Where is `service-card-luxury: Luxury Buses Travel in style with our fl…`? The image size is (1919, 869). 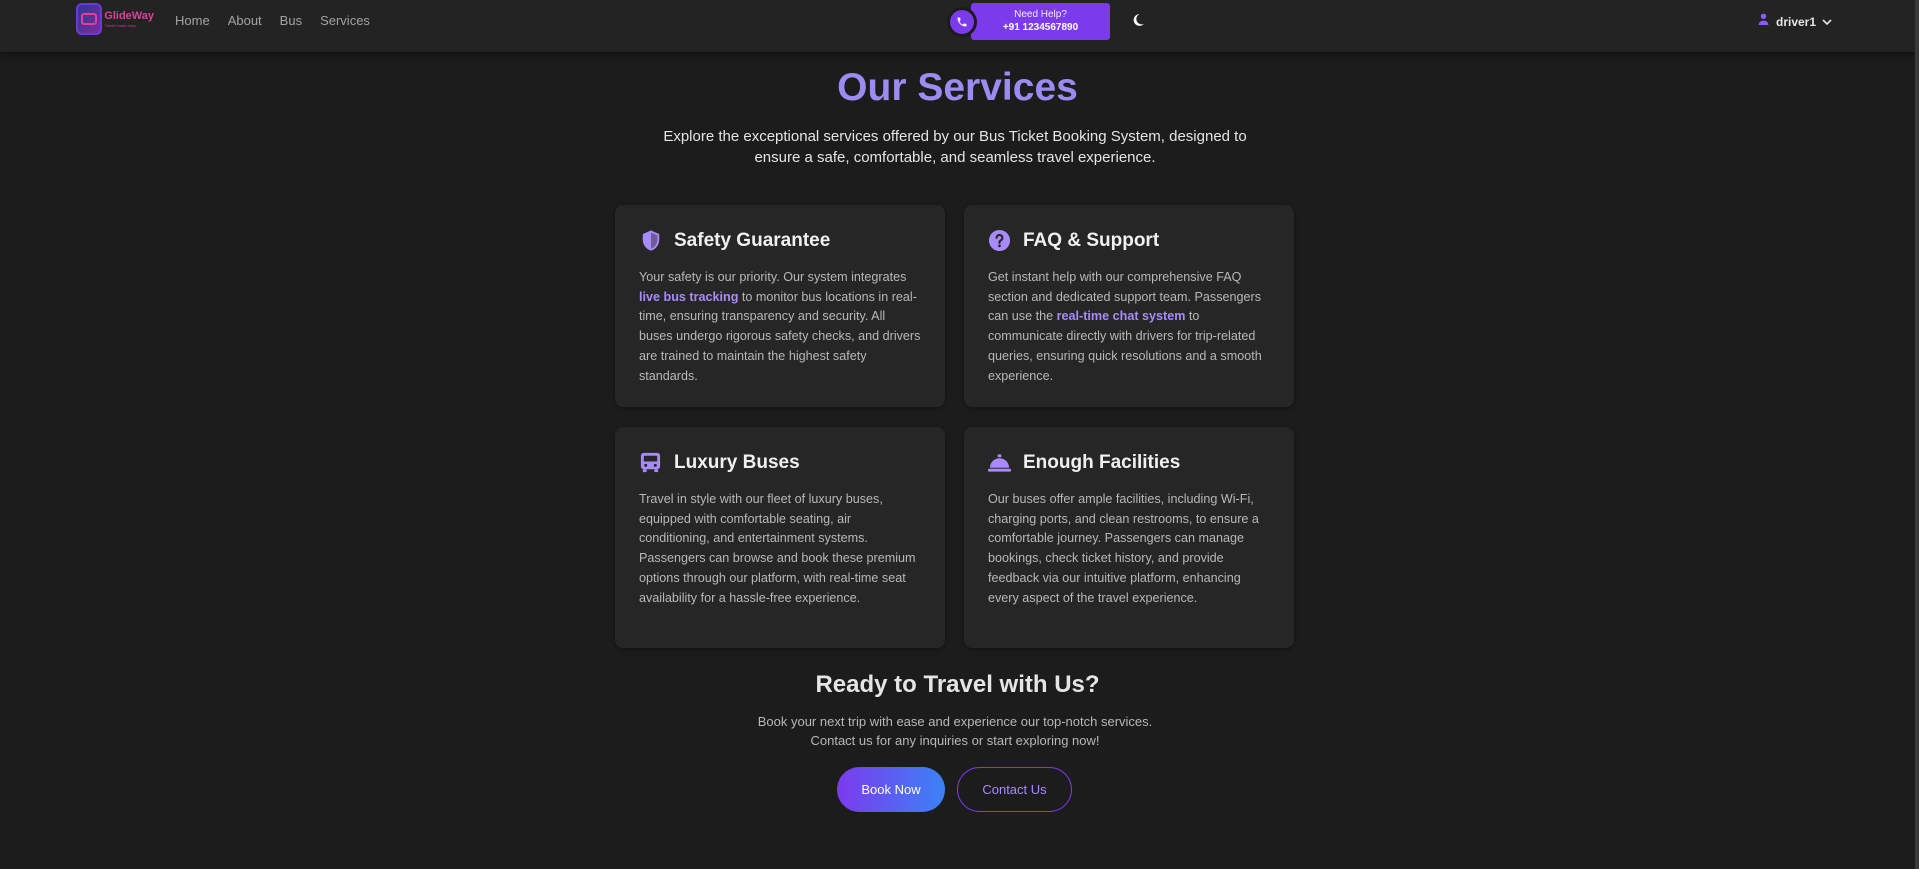
service-card-luxury: Luxury Buses Travel in style with our fl… is located at coordinates (780, 537).